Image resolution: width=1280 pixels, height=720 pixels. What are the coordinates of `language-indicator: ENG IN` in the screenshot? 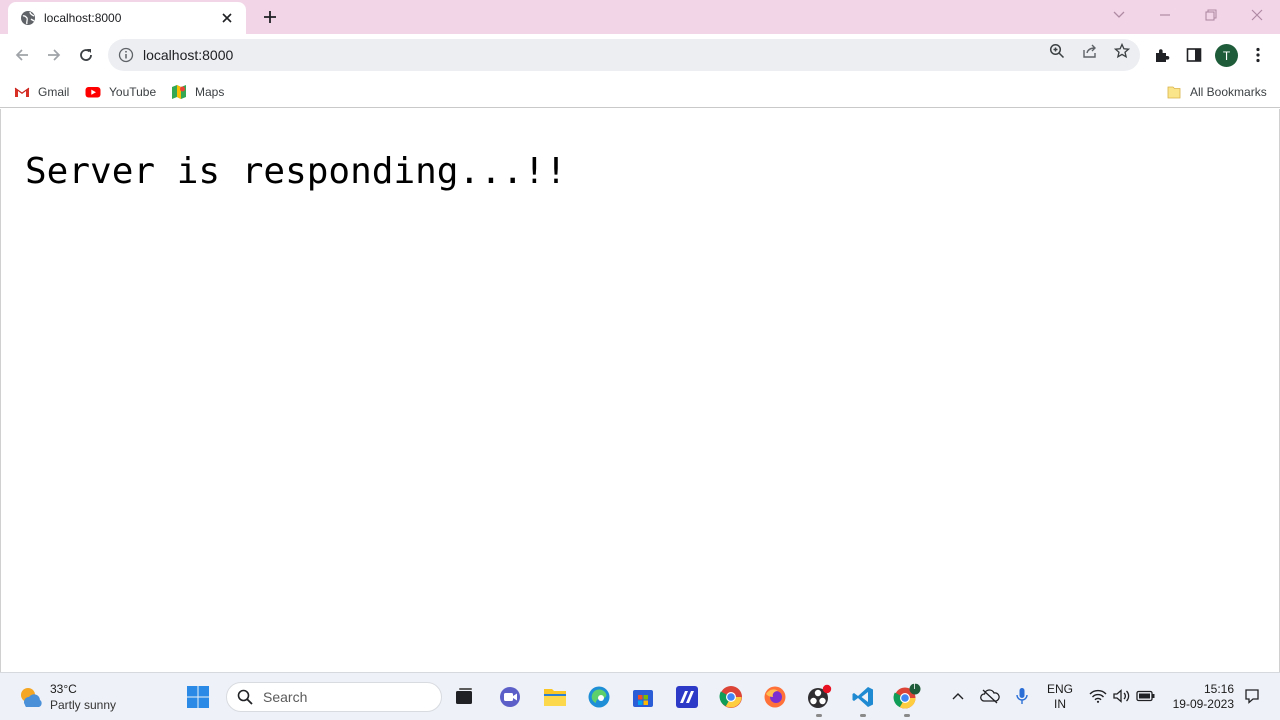 It's located at (1060, 697).